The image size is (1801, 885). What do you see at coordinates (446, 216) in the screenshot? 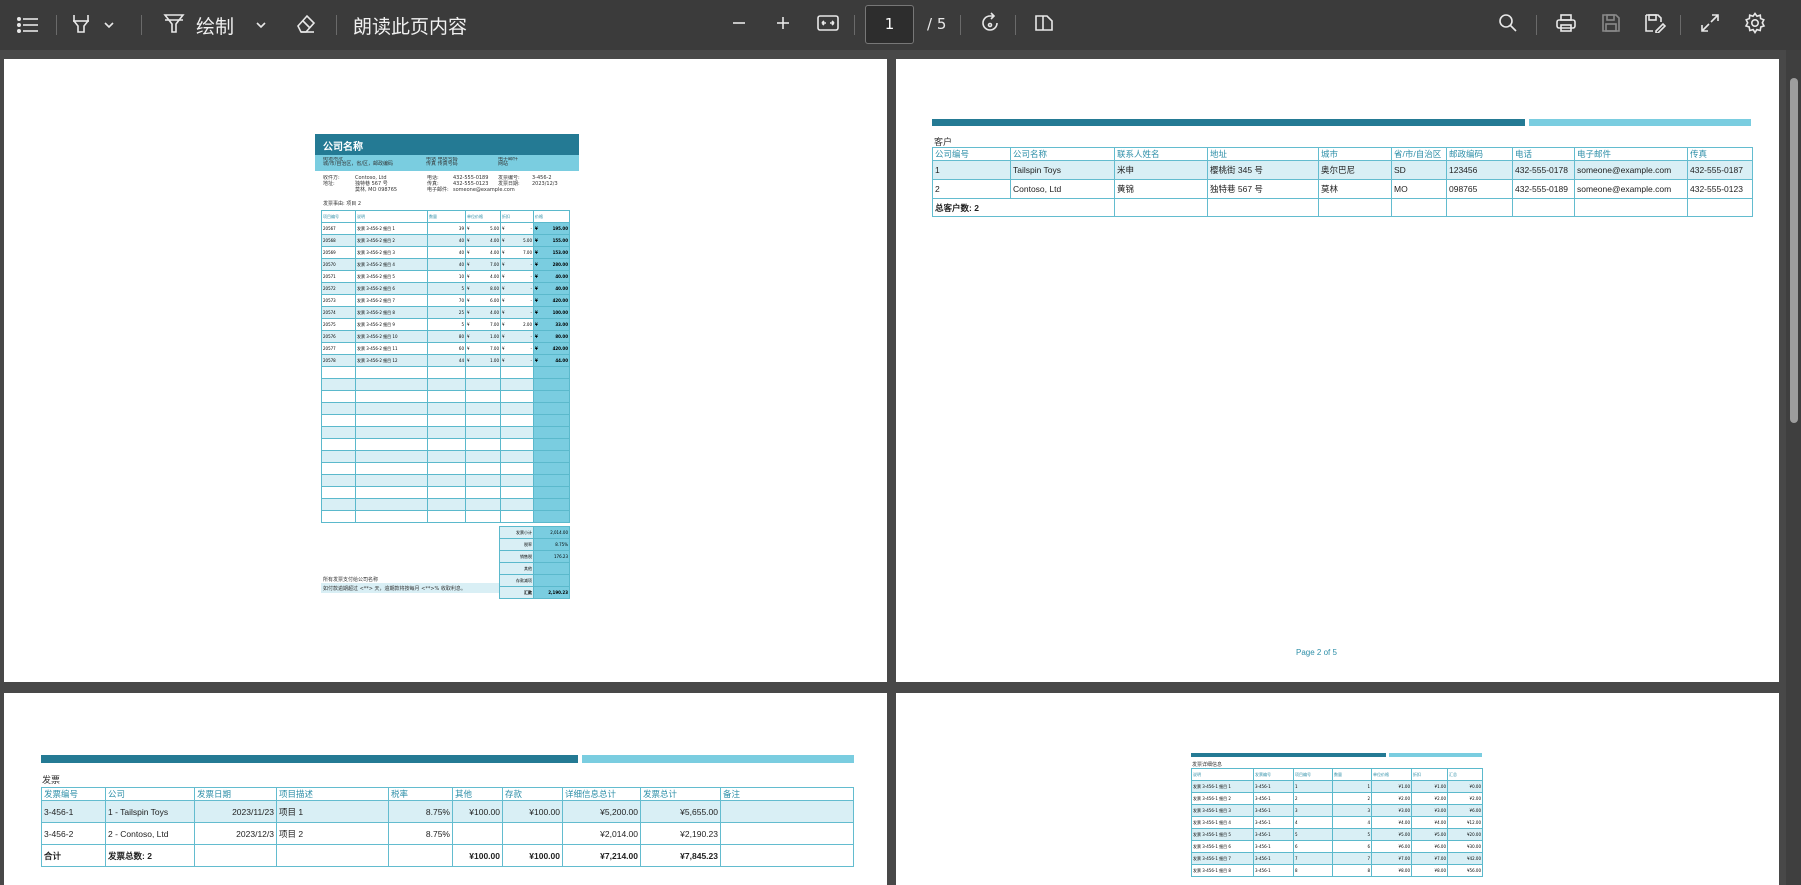
I see `col-qty: 数量` at bounding box center [446, 216].